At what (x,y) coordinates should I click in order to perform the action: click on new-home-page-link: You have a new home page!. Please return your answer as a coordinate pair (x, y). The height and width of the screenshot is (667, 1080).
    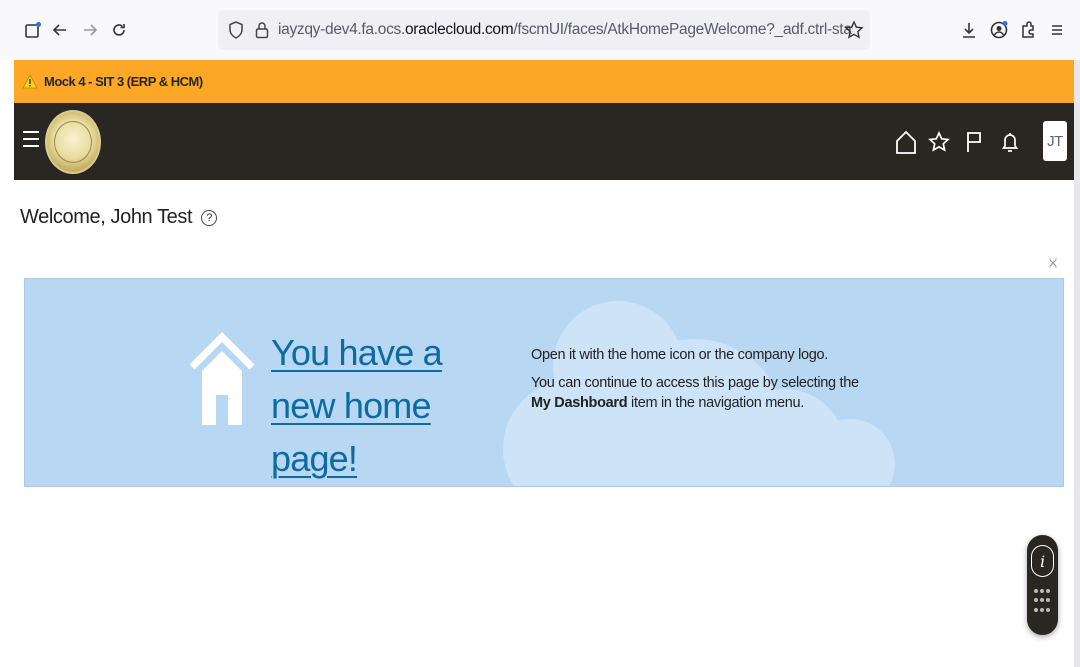
    Looking at the image, I should click on (391, 405).